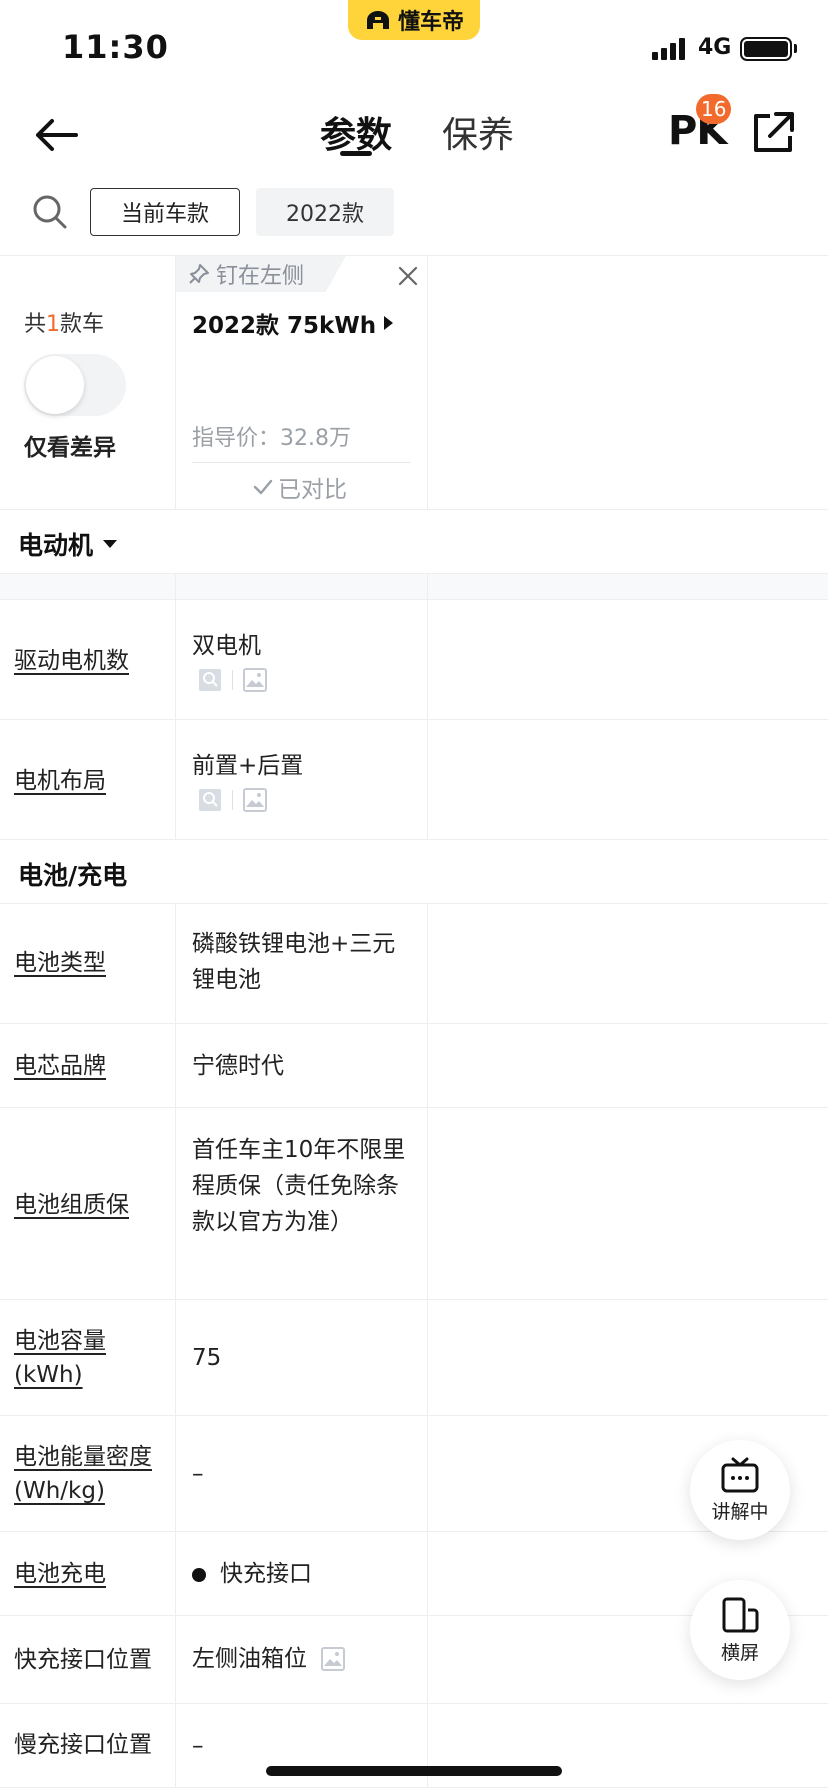  Describe the element at coordinates (740, 1474) in the screenshot. I see `tv-icon` at that location.